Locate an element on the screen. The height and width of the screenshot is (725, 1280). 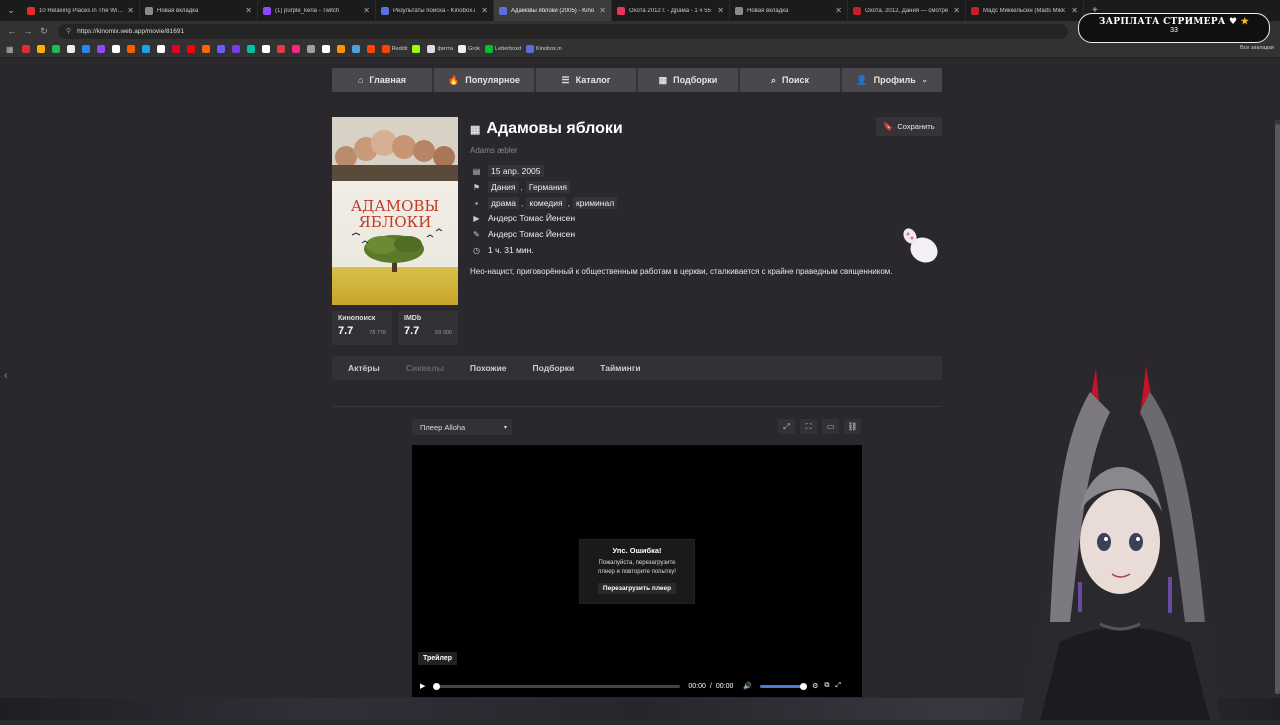
save-button: 🔖 Сохранить is located at coordinates (909, 126).